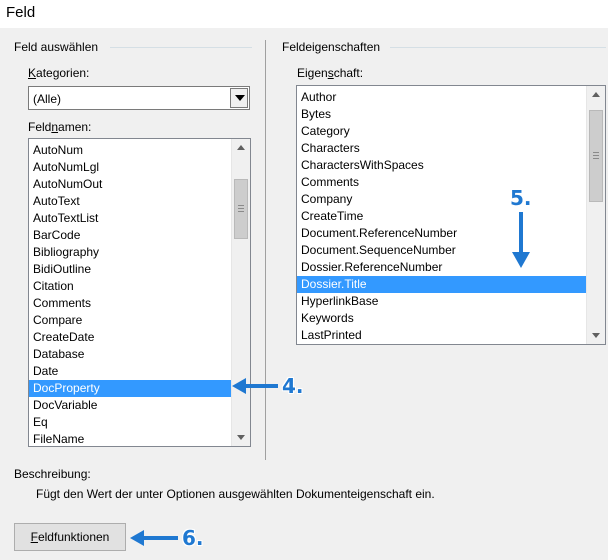  I want to click on list-item: BidiOutline, so click(130, 269).